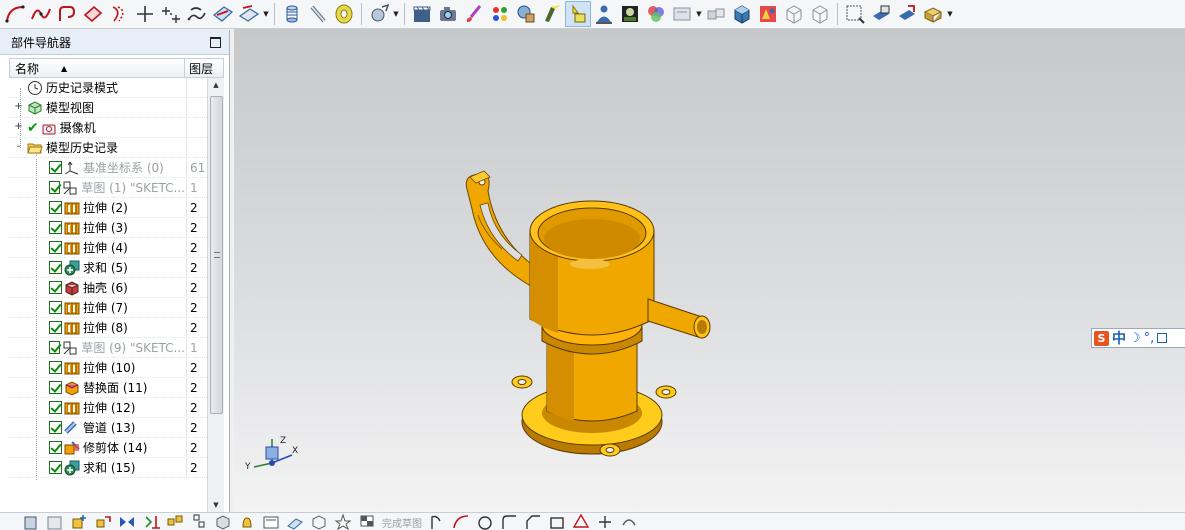 This screenshot has height=530, width=1185. What do you see at coordinates (820, 14) in the screenshot?
I see `hidden-edge-cube-icon` at bounding box center [820, 14].